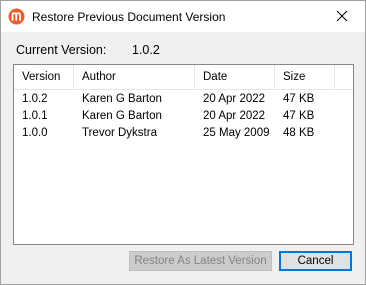 This screenshot has height=285, width=366. I want to click on table-row: 1.0.2 Karen G Barton 20 Apr 2022 47 KB, so click(183, 99).